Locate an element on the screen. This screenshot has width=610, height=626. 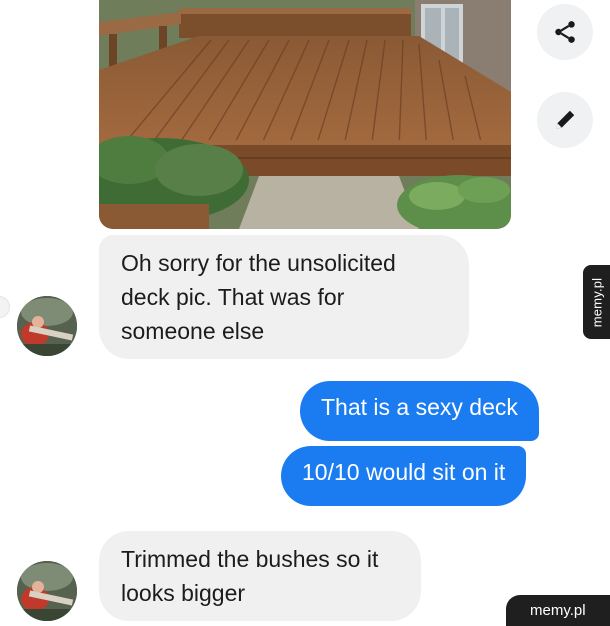
outgoing-message: That is a sexy deck is located at coordinates (419, 411).